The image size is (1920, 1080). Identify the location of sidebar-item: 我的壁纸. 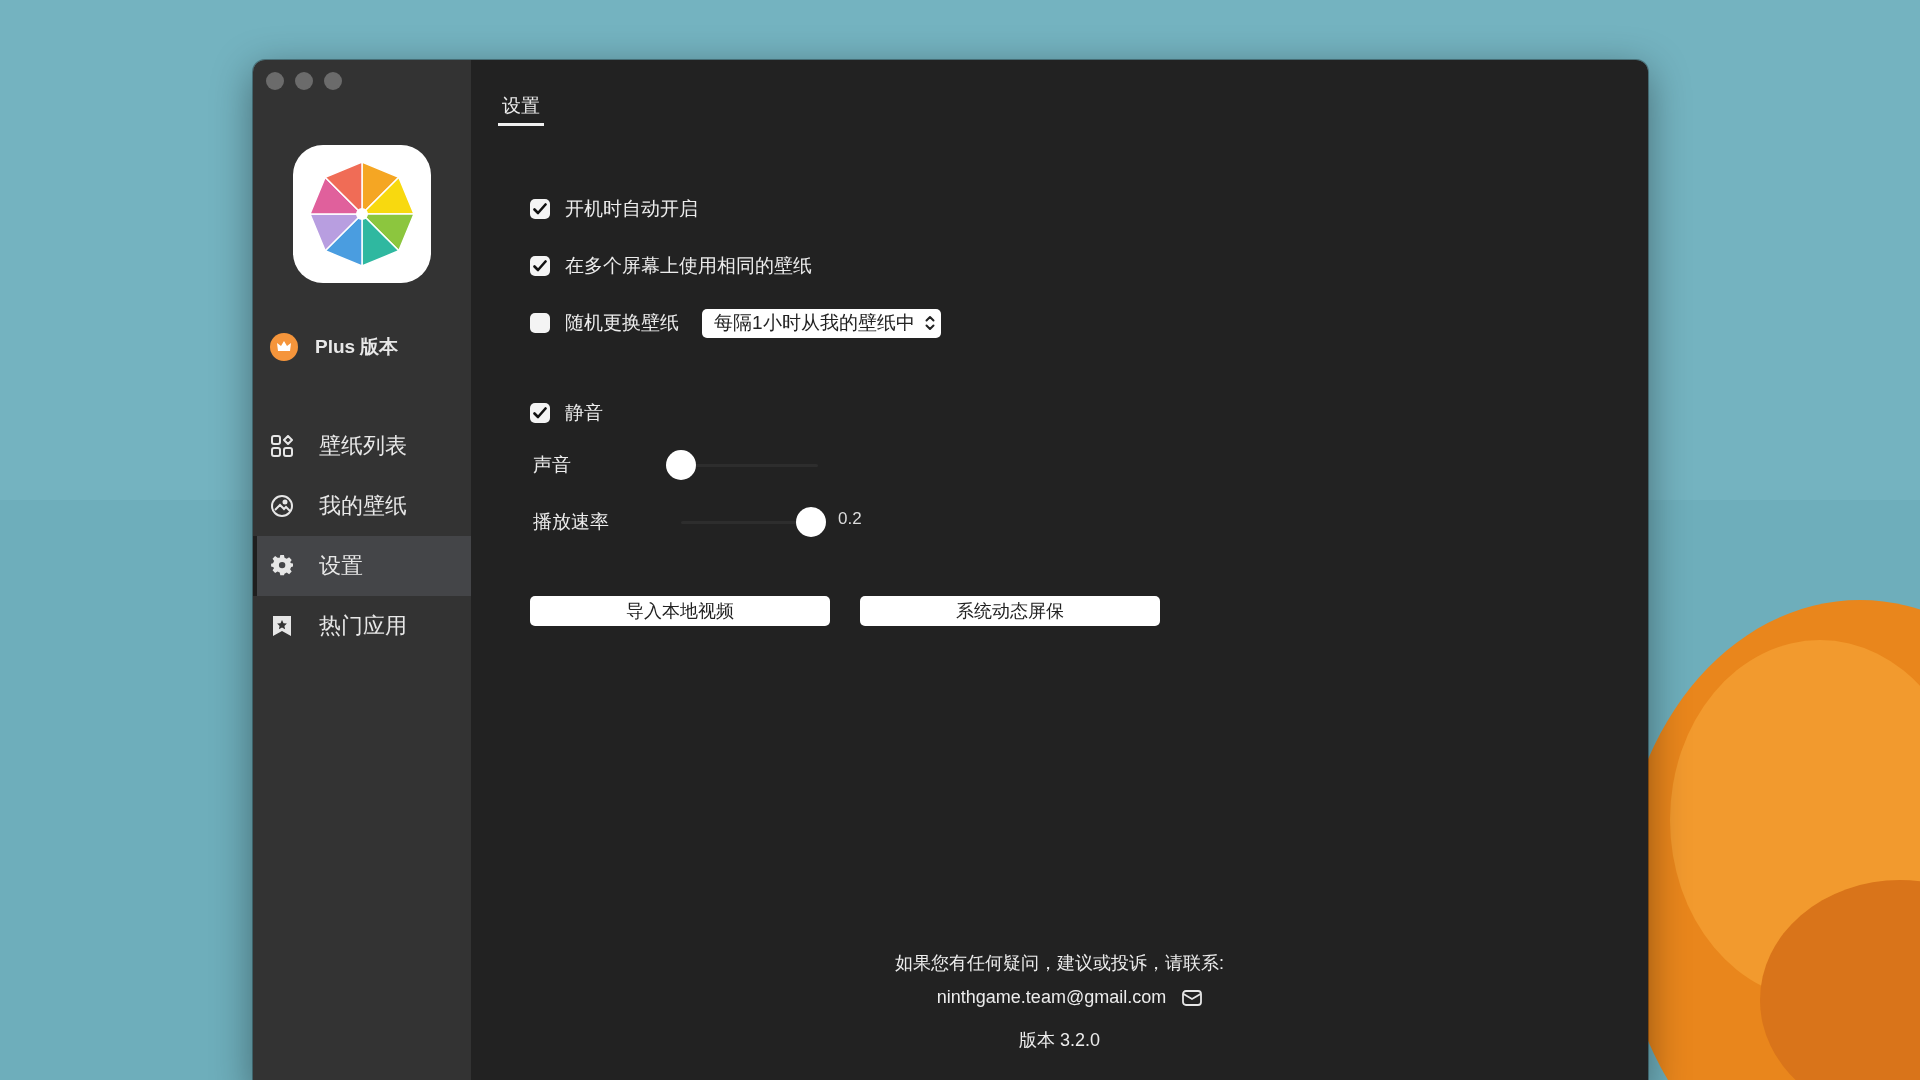
(362, 506).